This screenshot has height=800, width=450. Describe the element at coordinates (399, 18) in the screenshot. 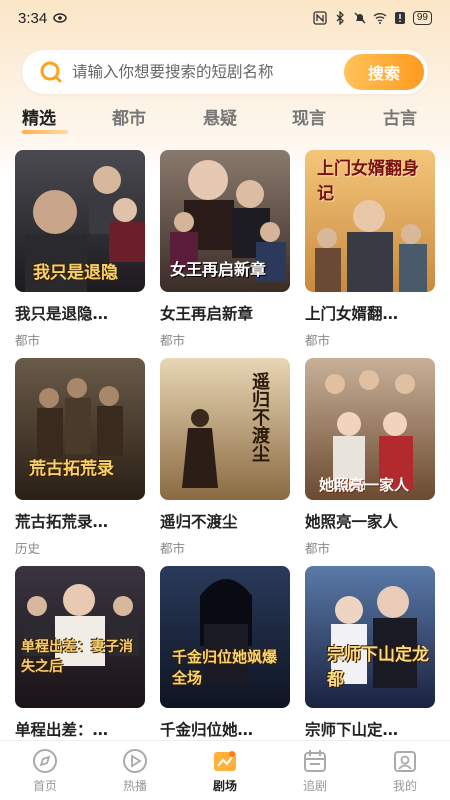

I see `alert-icon` at that location.